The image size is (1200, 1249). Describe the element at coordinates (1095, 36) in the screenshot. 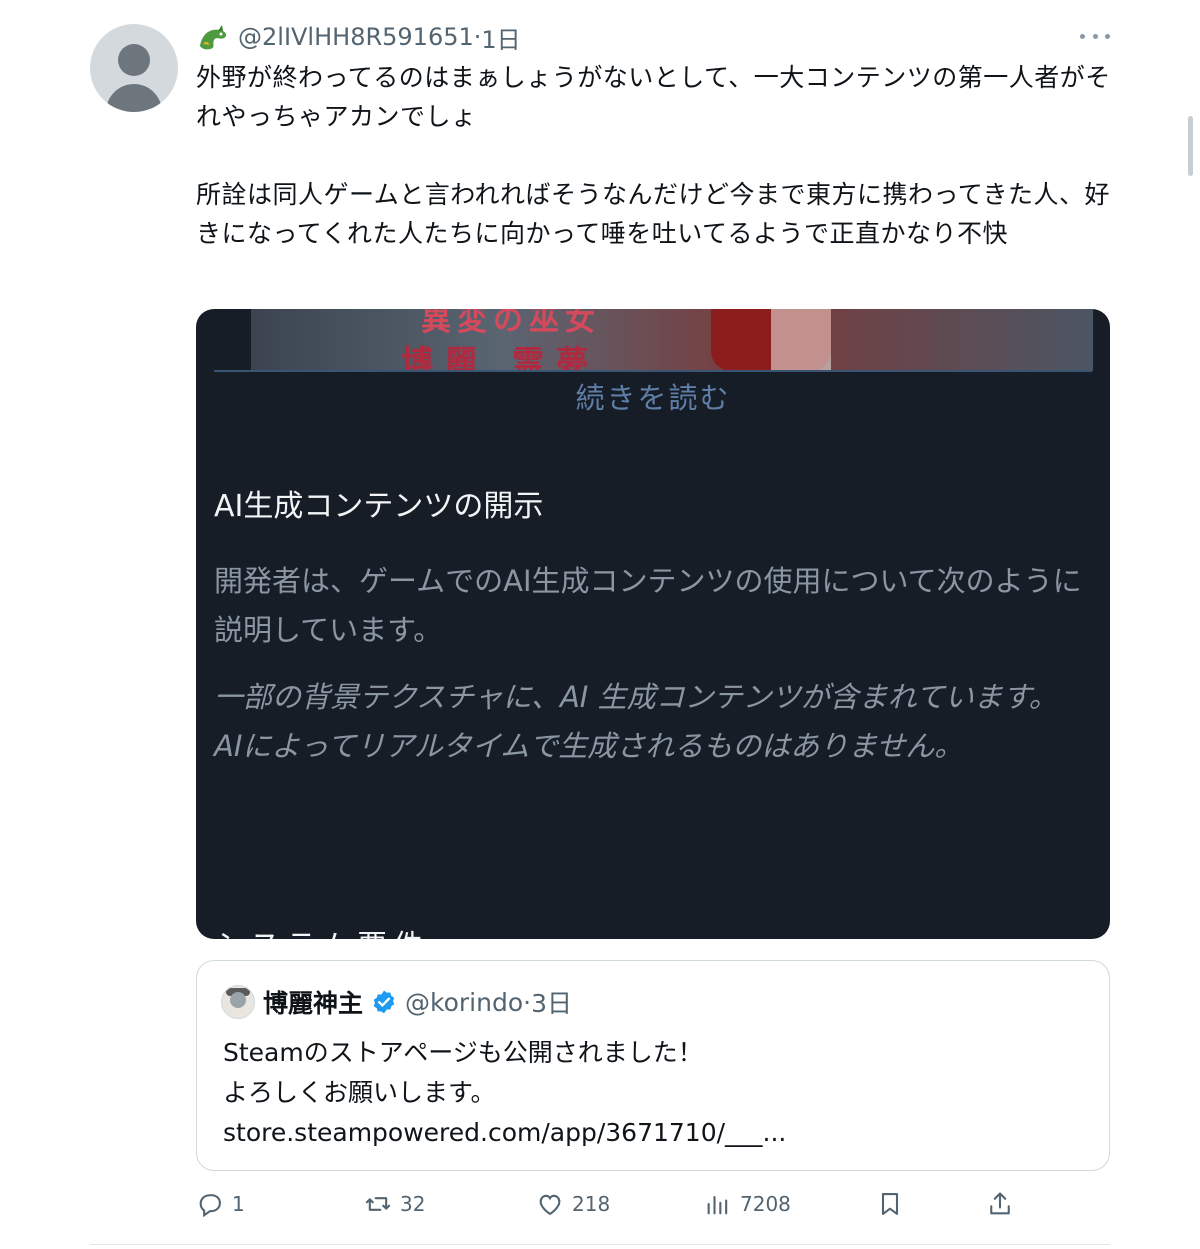

I see `more-options-icon` at that location.